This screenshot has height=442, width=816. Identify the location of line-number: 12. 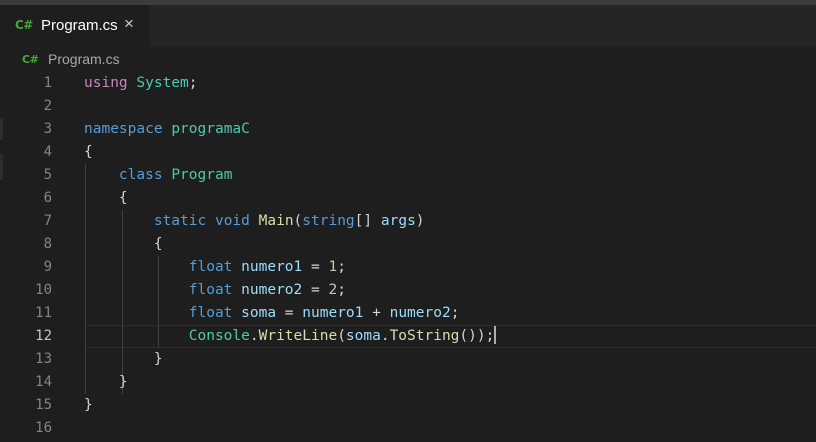
(43, 336).